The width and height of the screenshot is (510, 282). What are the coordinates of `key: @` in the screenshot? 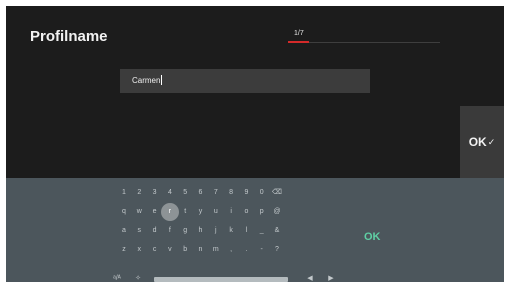 It's located at (277, 212).